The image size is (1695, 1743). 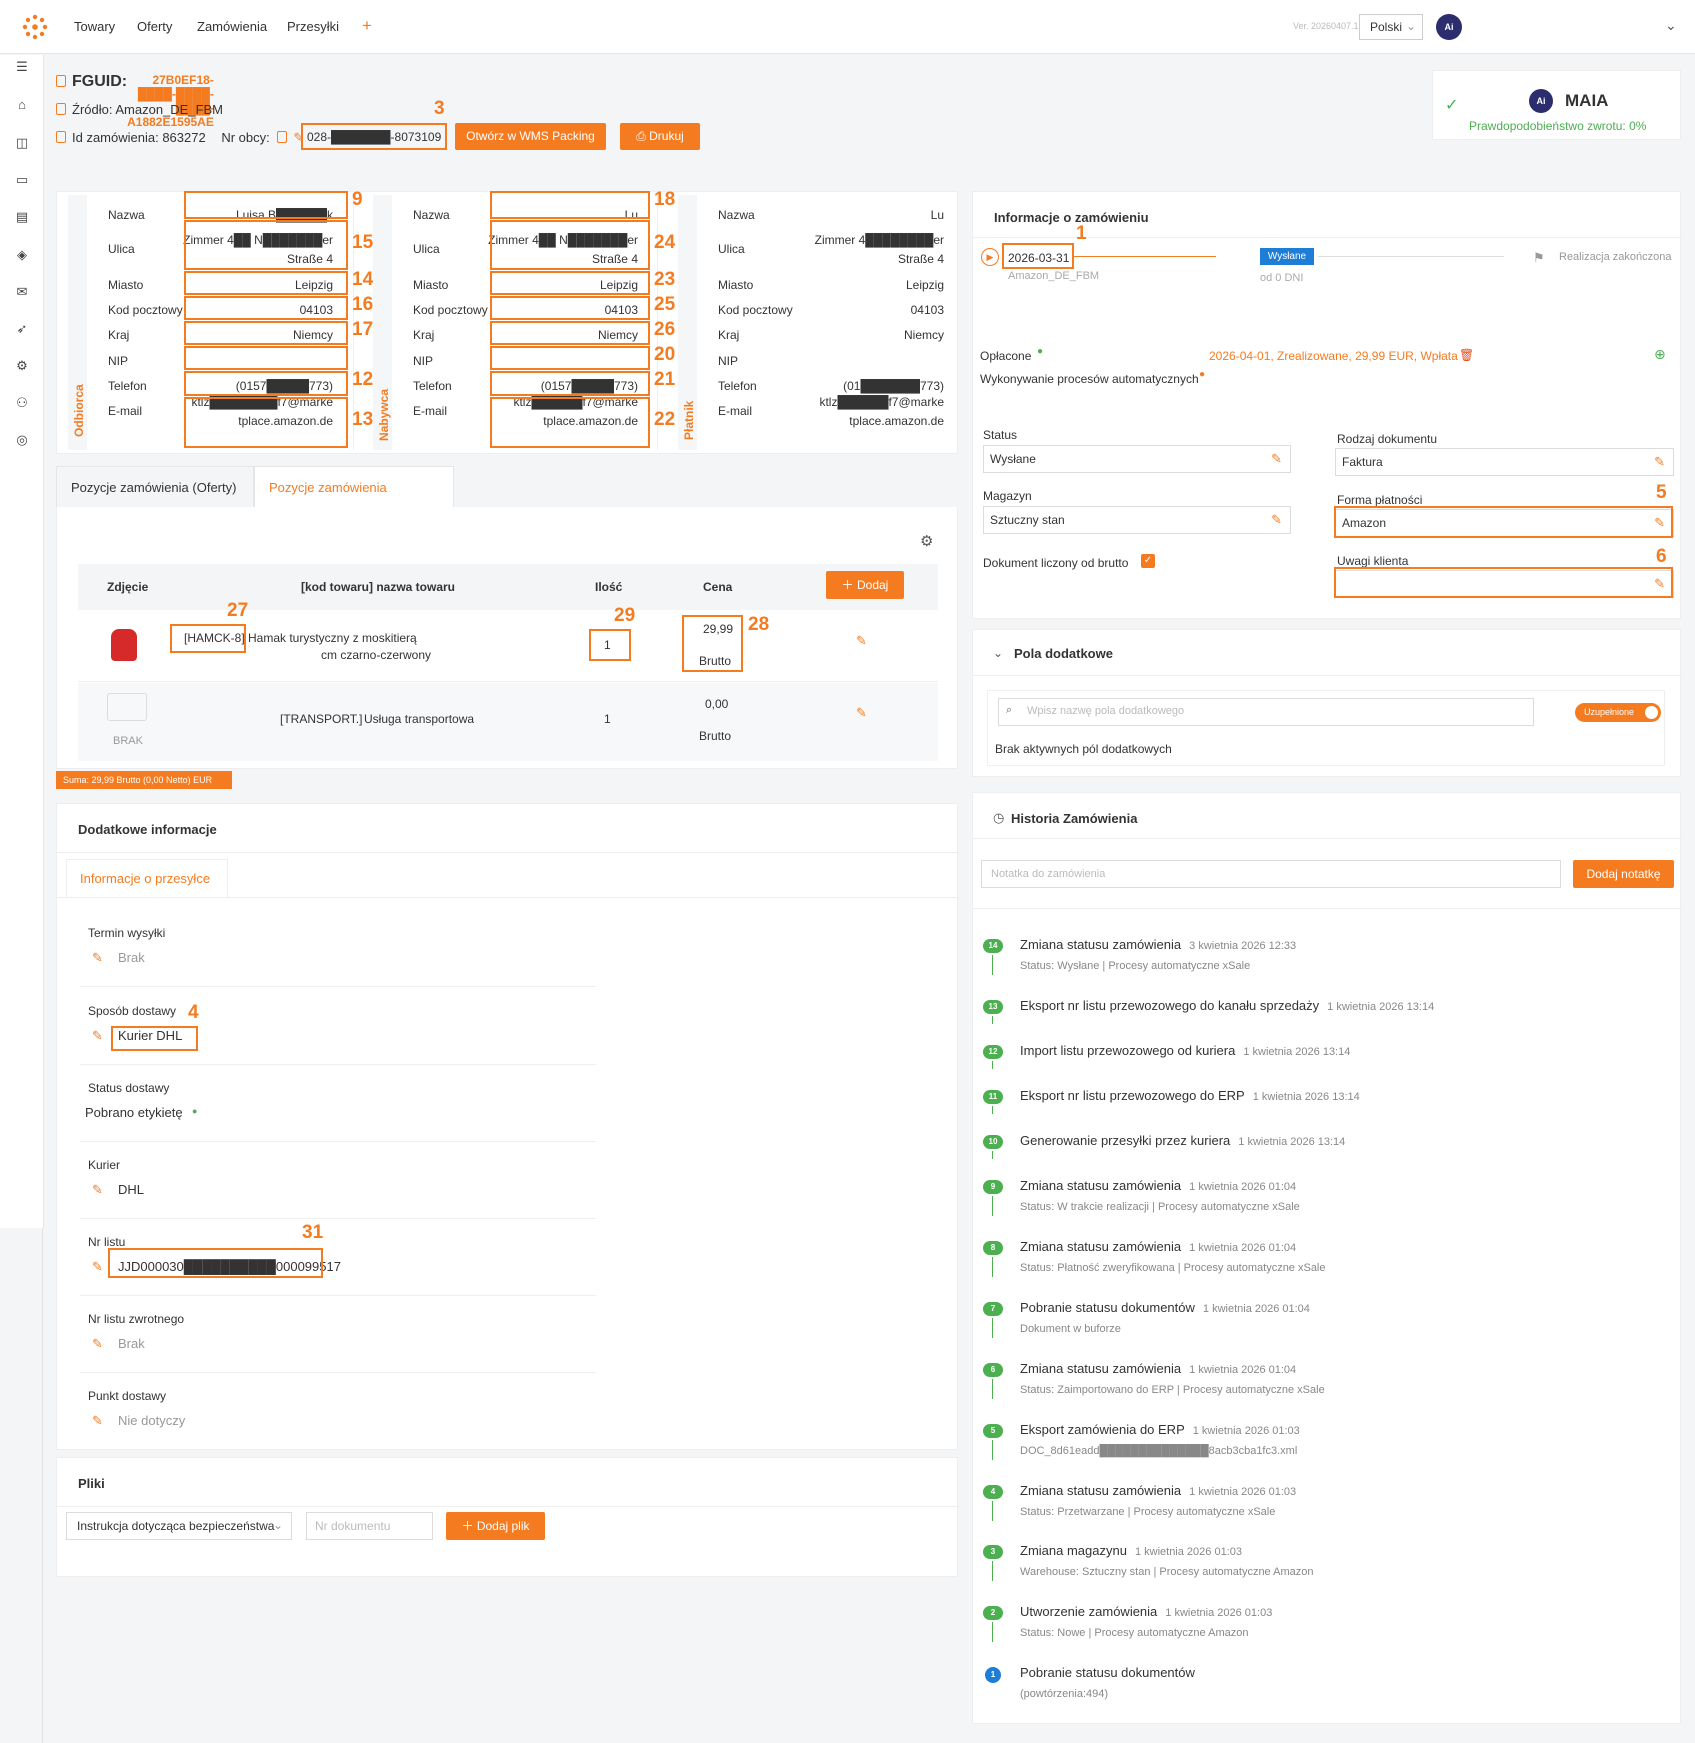 I want to click on home-icon: ⌂, so click(x=22, y=105).